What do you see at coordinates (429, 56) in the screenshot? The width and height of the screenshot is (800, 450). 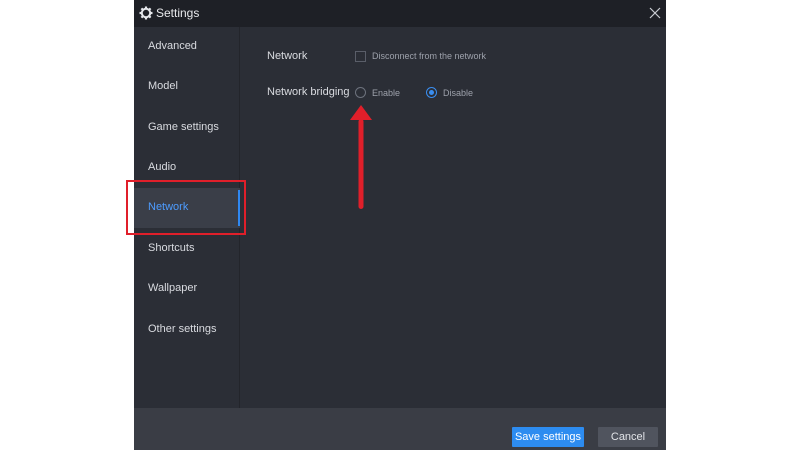 I see `disconnect-checkbox-label: Disconnect from the network` at bounding box center [429, 56].